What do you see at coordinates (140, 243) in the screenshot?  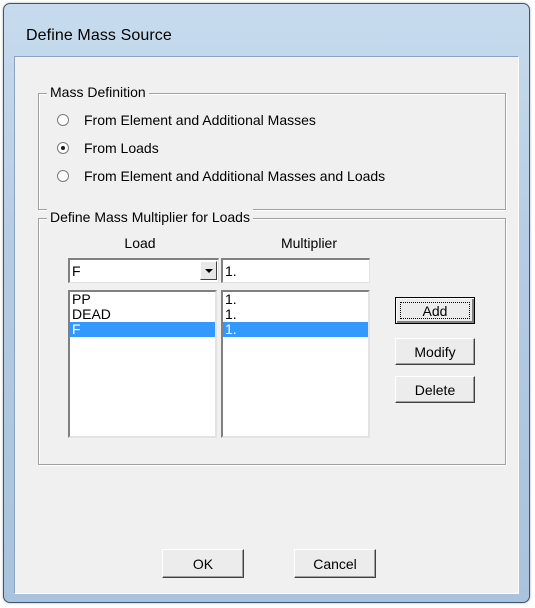 I see `load-column-header: Load` at bounding box center [140, 243].